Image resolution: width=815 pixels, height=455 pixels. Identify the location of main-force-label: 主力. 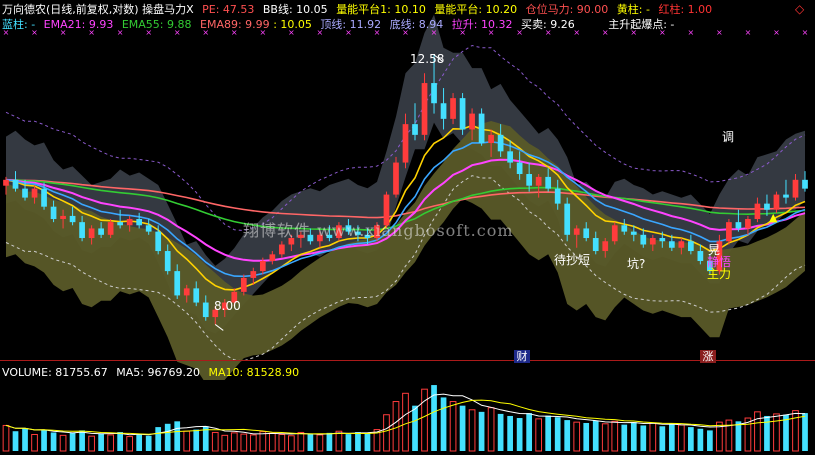
(719, 274).